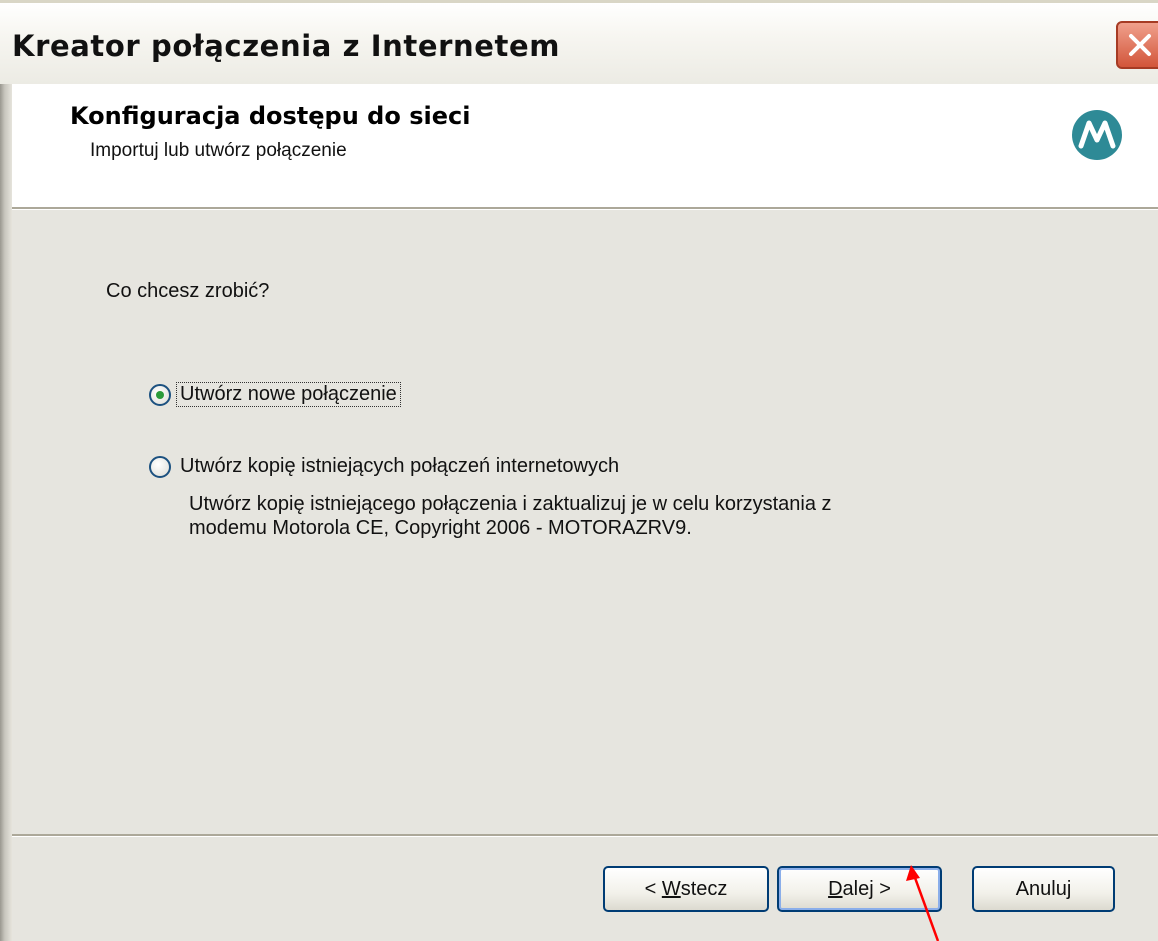 The image size is (1158, 941). What do you see at coordinates (188, 291) in the screenshot?
I see `question-label: Co chcesz zrobić?` at bounding box center [188, 291].